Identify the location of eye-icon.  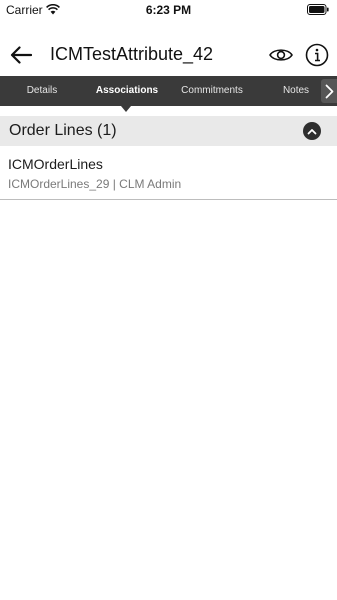
(281, 55).